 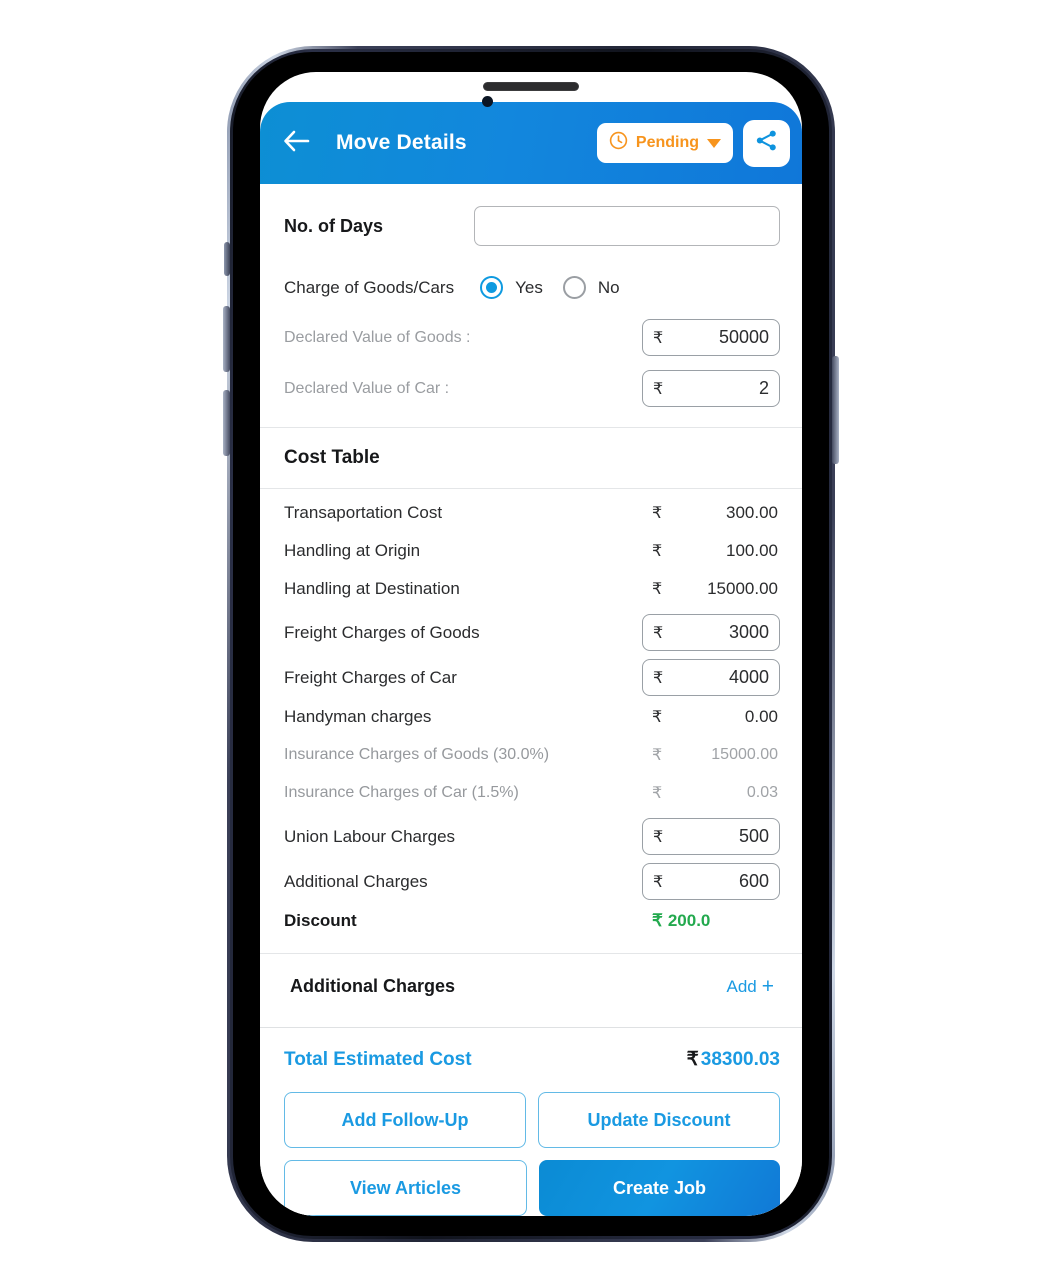 What do you see at coordinates (711, 717) in the screenshot?
I see `cost-row-amount: ₹0.00` at bounding box center [711, 717].